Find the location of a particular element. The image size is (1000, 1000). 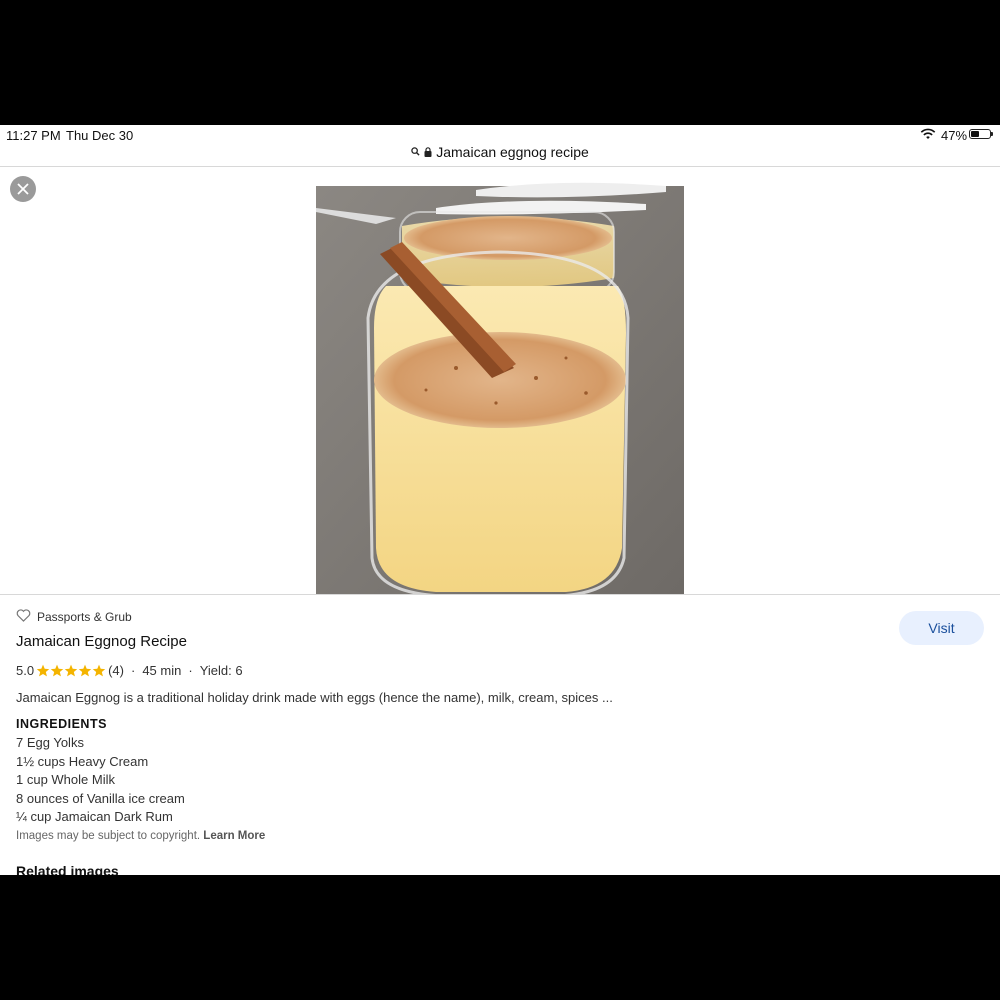

rating-stars is located at coordinates (71, 670).